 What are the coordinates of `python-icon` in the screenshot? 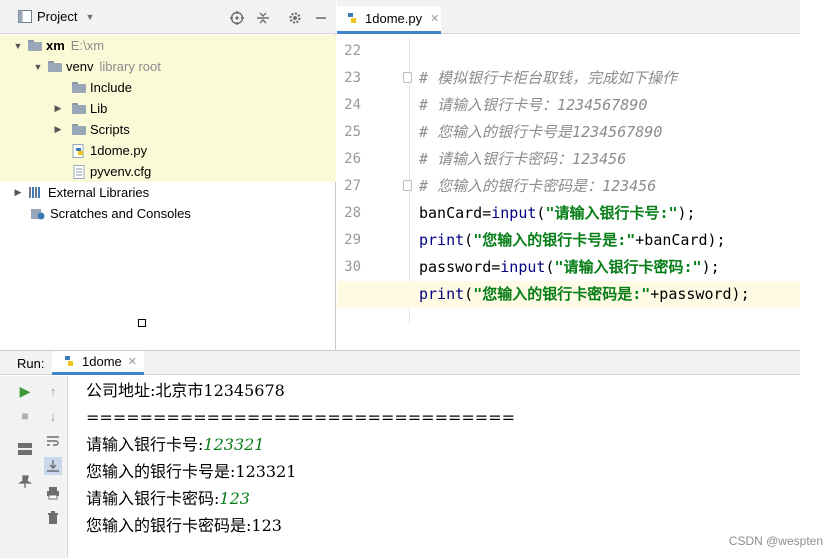 It's located at (69, 360).